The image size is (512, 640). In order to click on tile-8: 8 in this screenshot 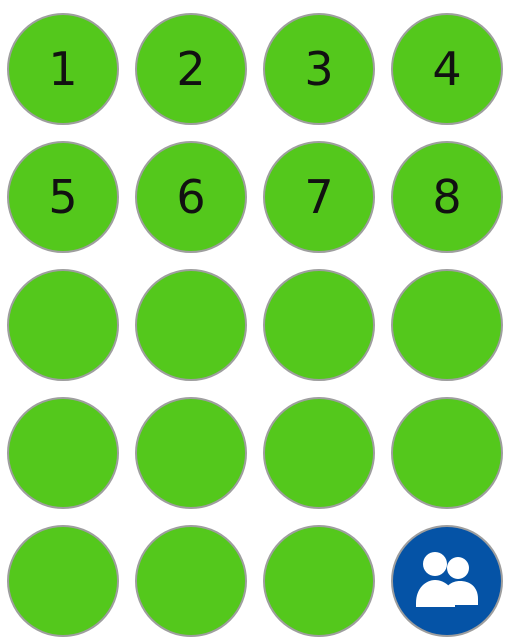, I will do `click(447, 197)`.